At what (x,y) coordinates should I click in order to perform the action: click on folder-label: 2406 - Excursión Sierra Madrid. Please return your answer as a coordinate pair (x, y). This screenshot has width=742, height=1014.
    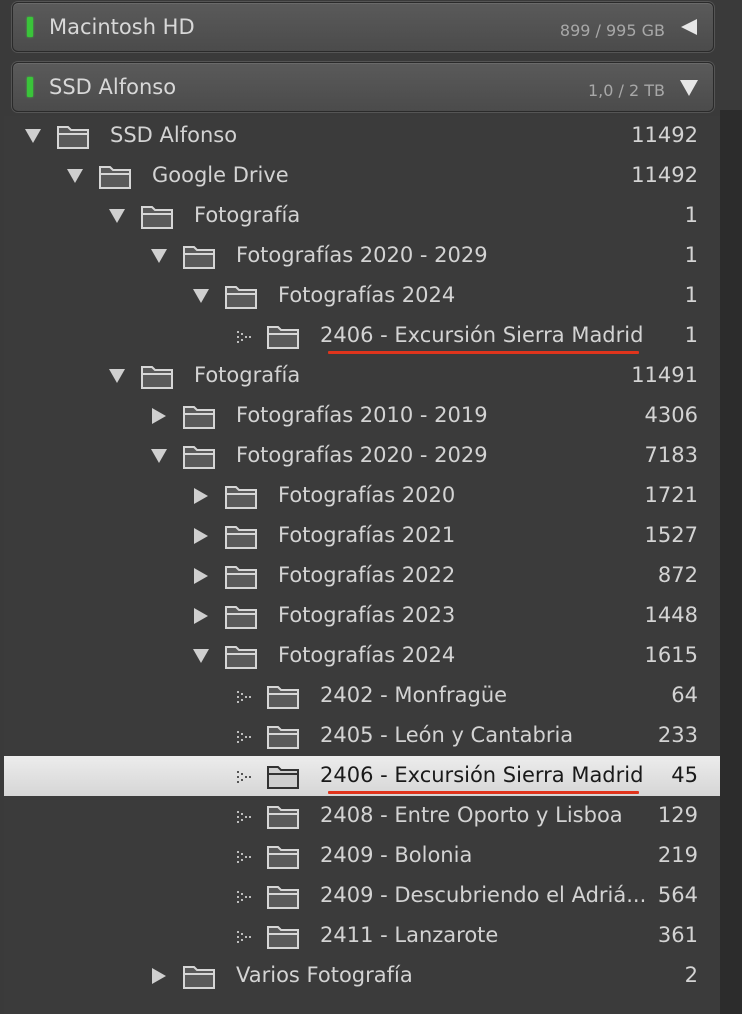
    Looking at the image, I should click on (482, 335).